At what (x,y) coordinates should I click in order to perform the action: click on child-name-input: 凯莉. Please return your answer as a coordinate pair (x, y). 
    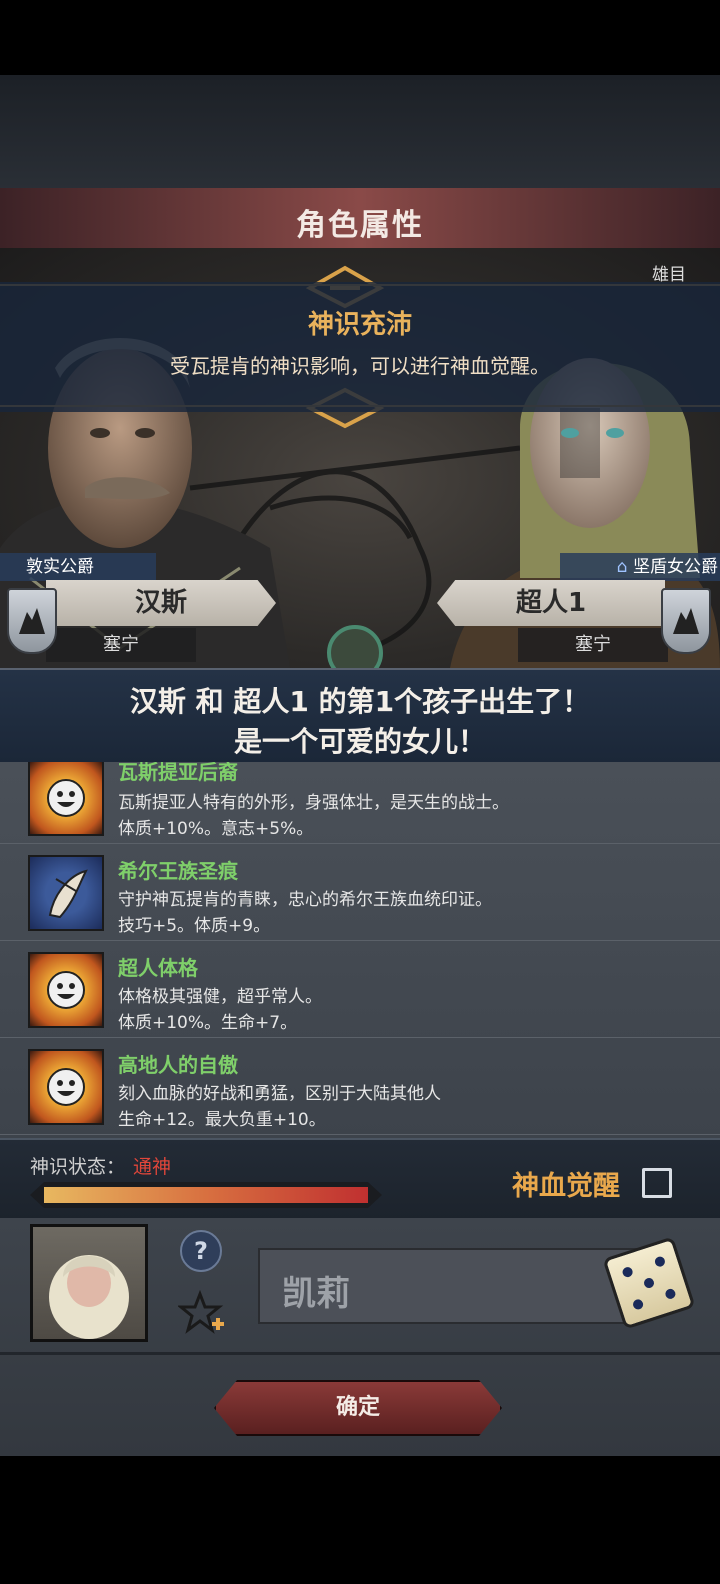
    Looking at the image, I should click on (450, 1286).